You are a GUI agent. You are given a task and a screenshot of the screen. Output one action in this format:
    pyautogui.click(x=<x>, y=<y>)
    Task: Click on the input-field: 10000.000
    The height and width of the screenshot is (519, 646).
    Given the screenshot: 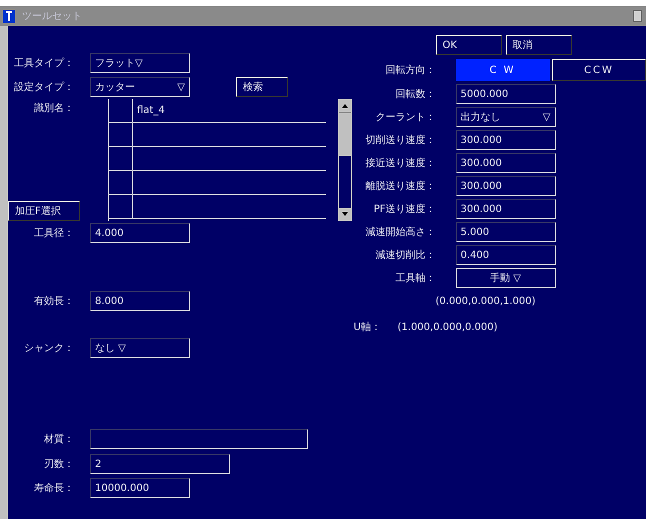 What is the action you would take?
    pyautogui.click(x=140, y=488)
    